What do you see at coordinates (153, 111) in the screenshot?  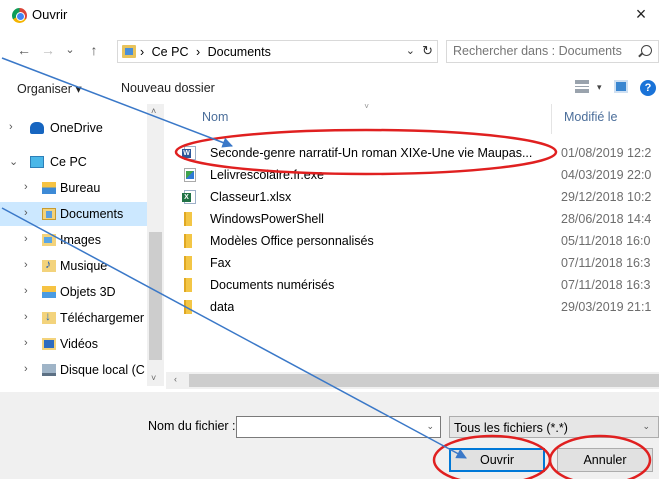 I see `scroll-up-icon: ˄` at bounding box center [153, 111].